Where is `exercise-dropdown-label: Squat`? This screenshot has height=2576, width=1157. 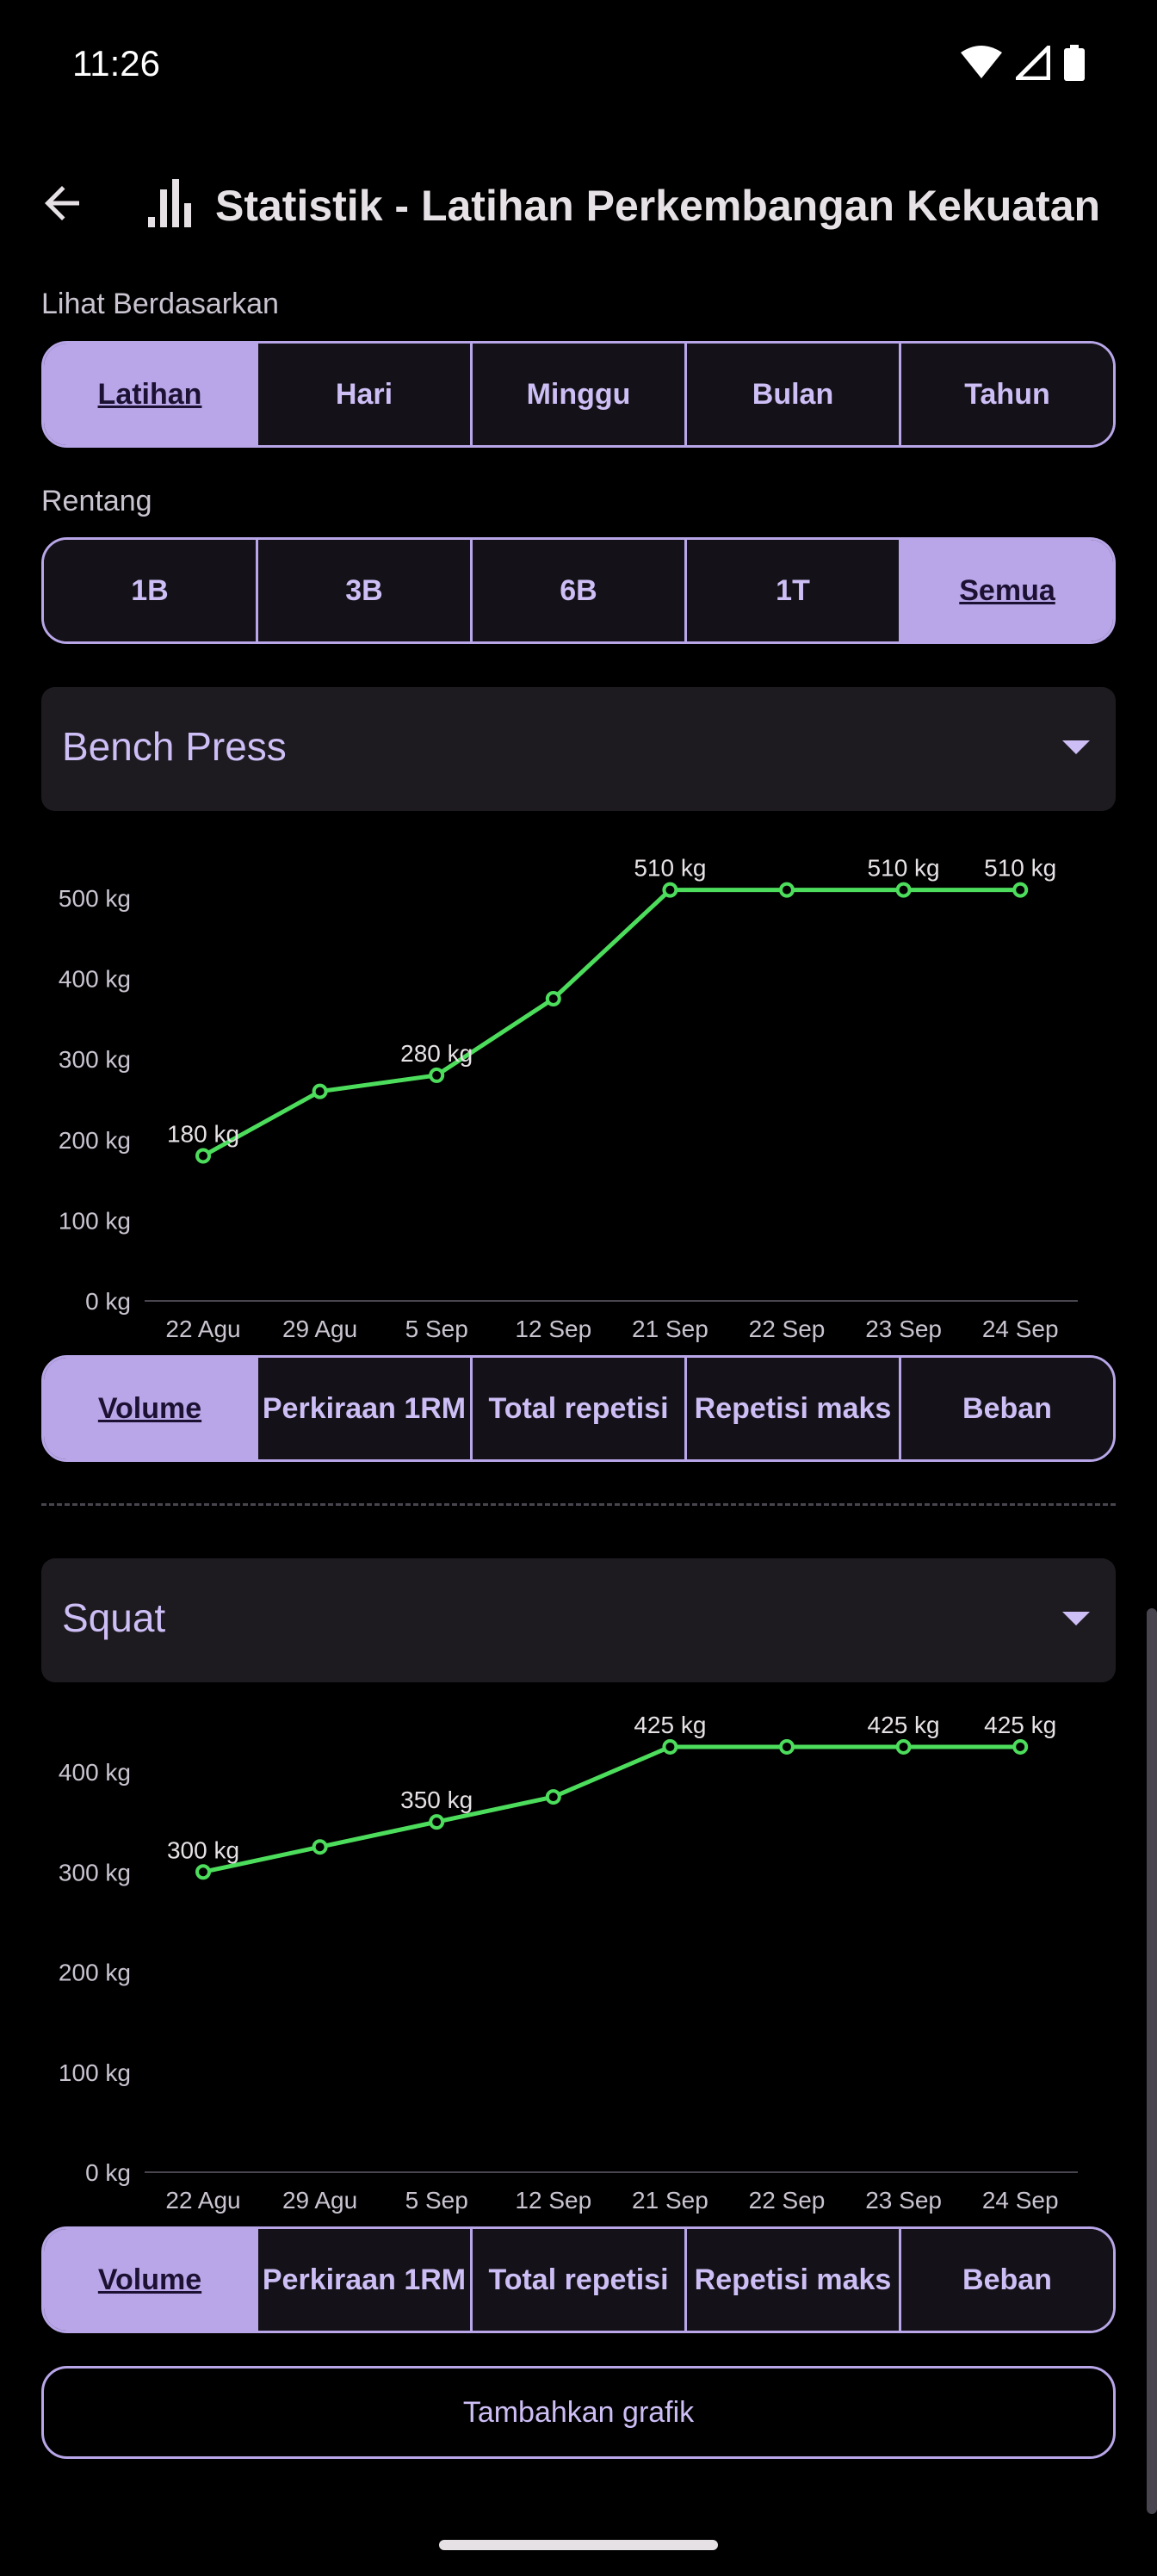 exercise-dropdown-label: Squat is located at coordinates (114, 1618).